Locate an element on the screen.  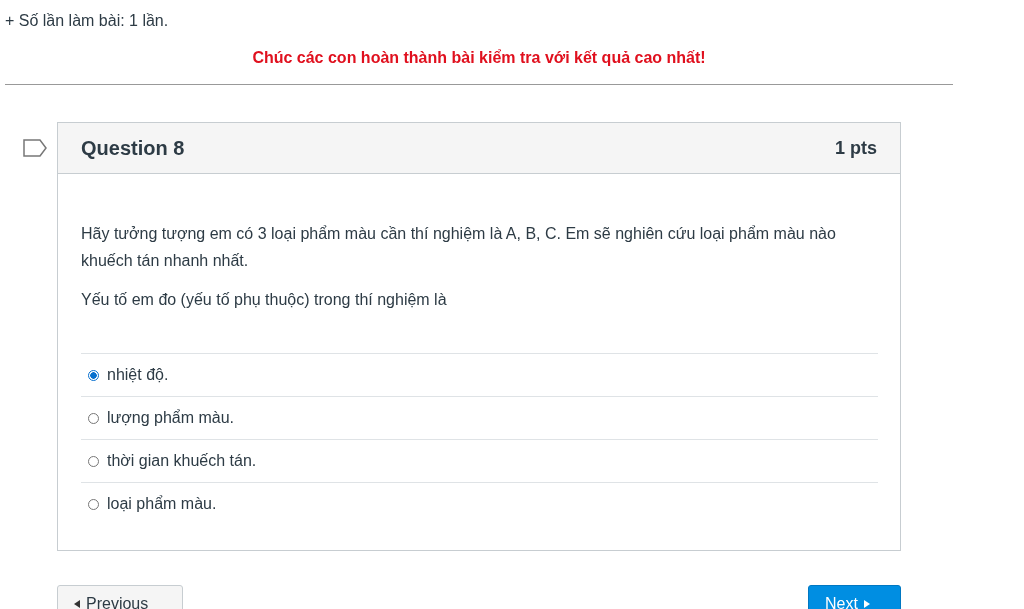
greeting-text: Chúc các con hoàn thành bài kiểm tra với kết quả cao nhất! is located at coordinates (479, 58).